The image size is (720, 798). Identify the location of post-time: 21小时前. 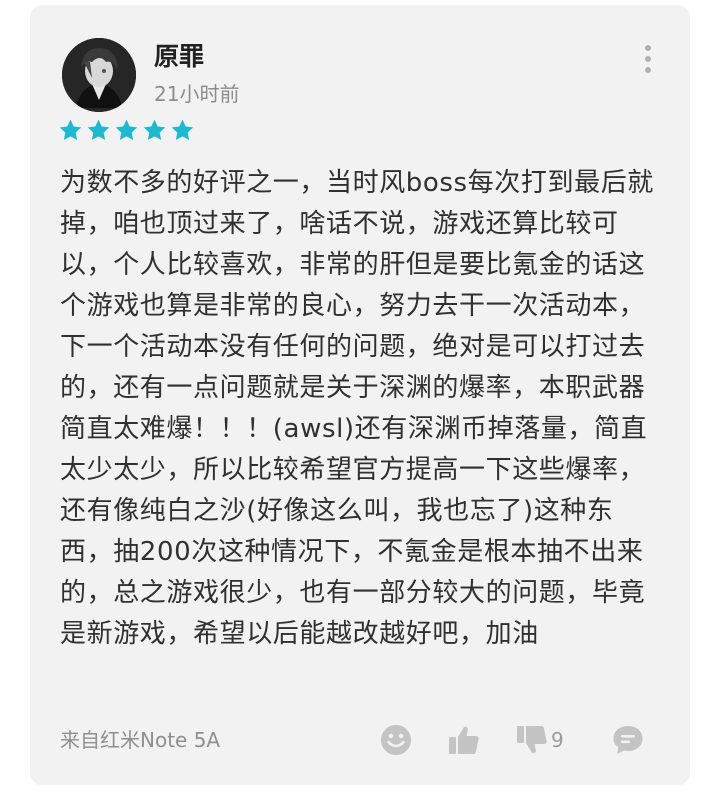
(197, 94).